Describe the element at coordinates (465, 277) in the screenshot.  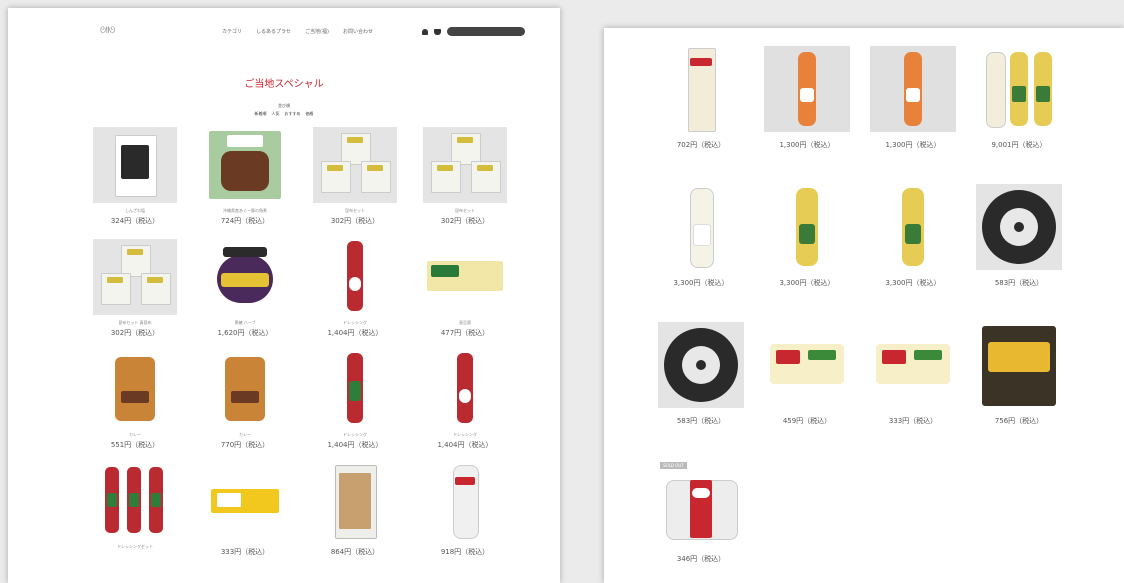
I see `tofu-pack-icon` at that location.